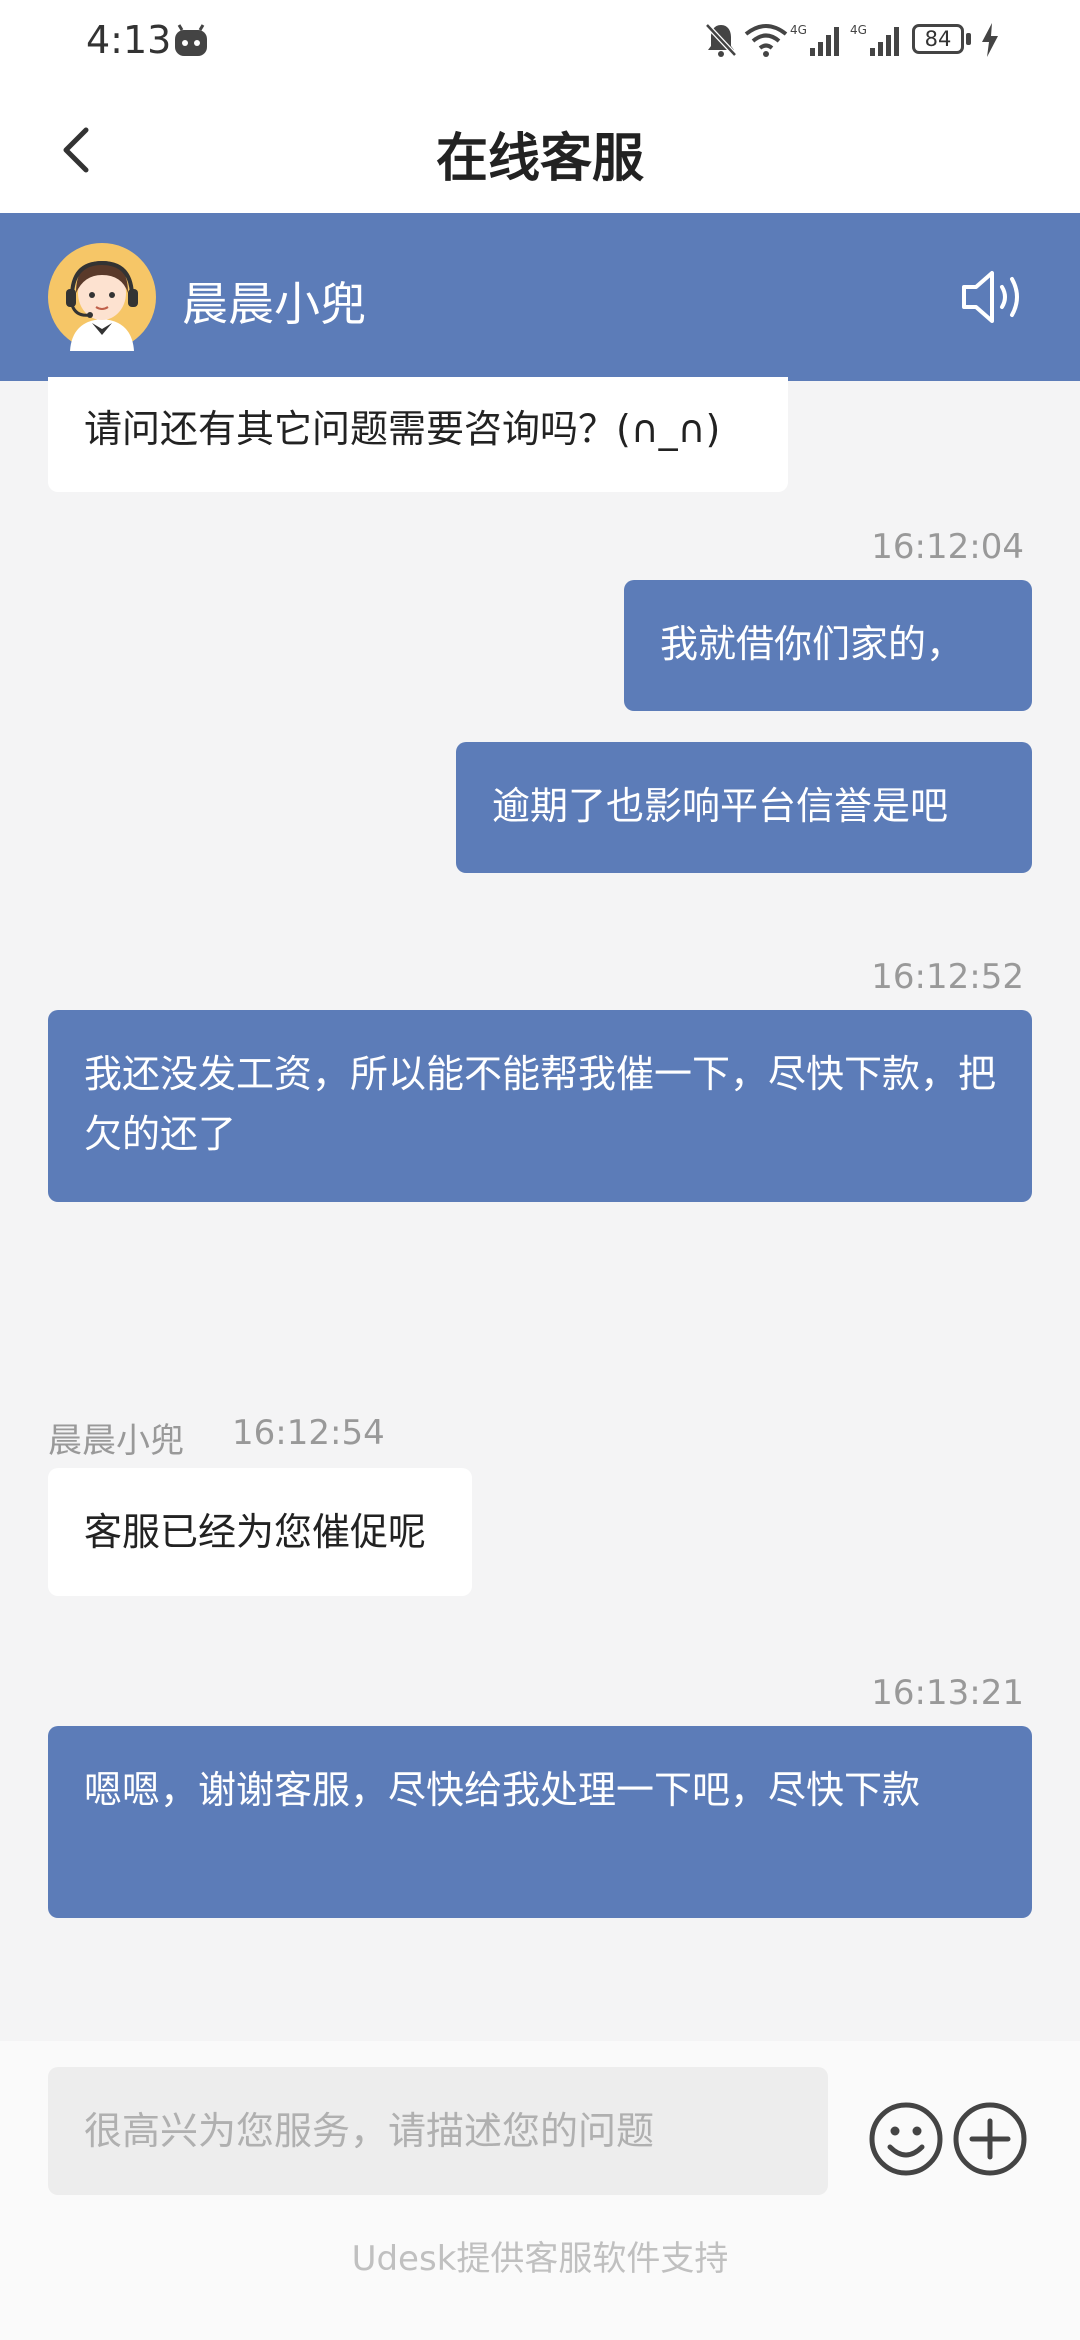 This screenshot has height=2340, width=1080. I want to click on composer-bar: Udesk提供客服软件支持, so click(540, 2190).